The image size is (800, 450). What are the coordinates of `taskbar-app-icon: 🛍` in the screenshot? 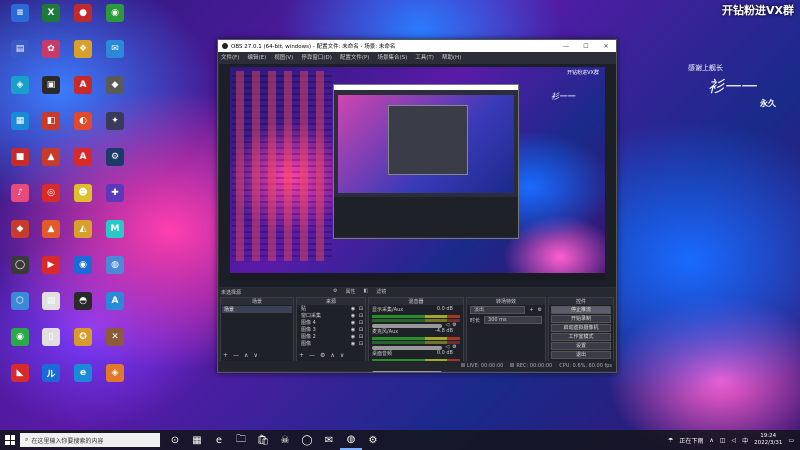 It's located at (263, 440).